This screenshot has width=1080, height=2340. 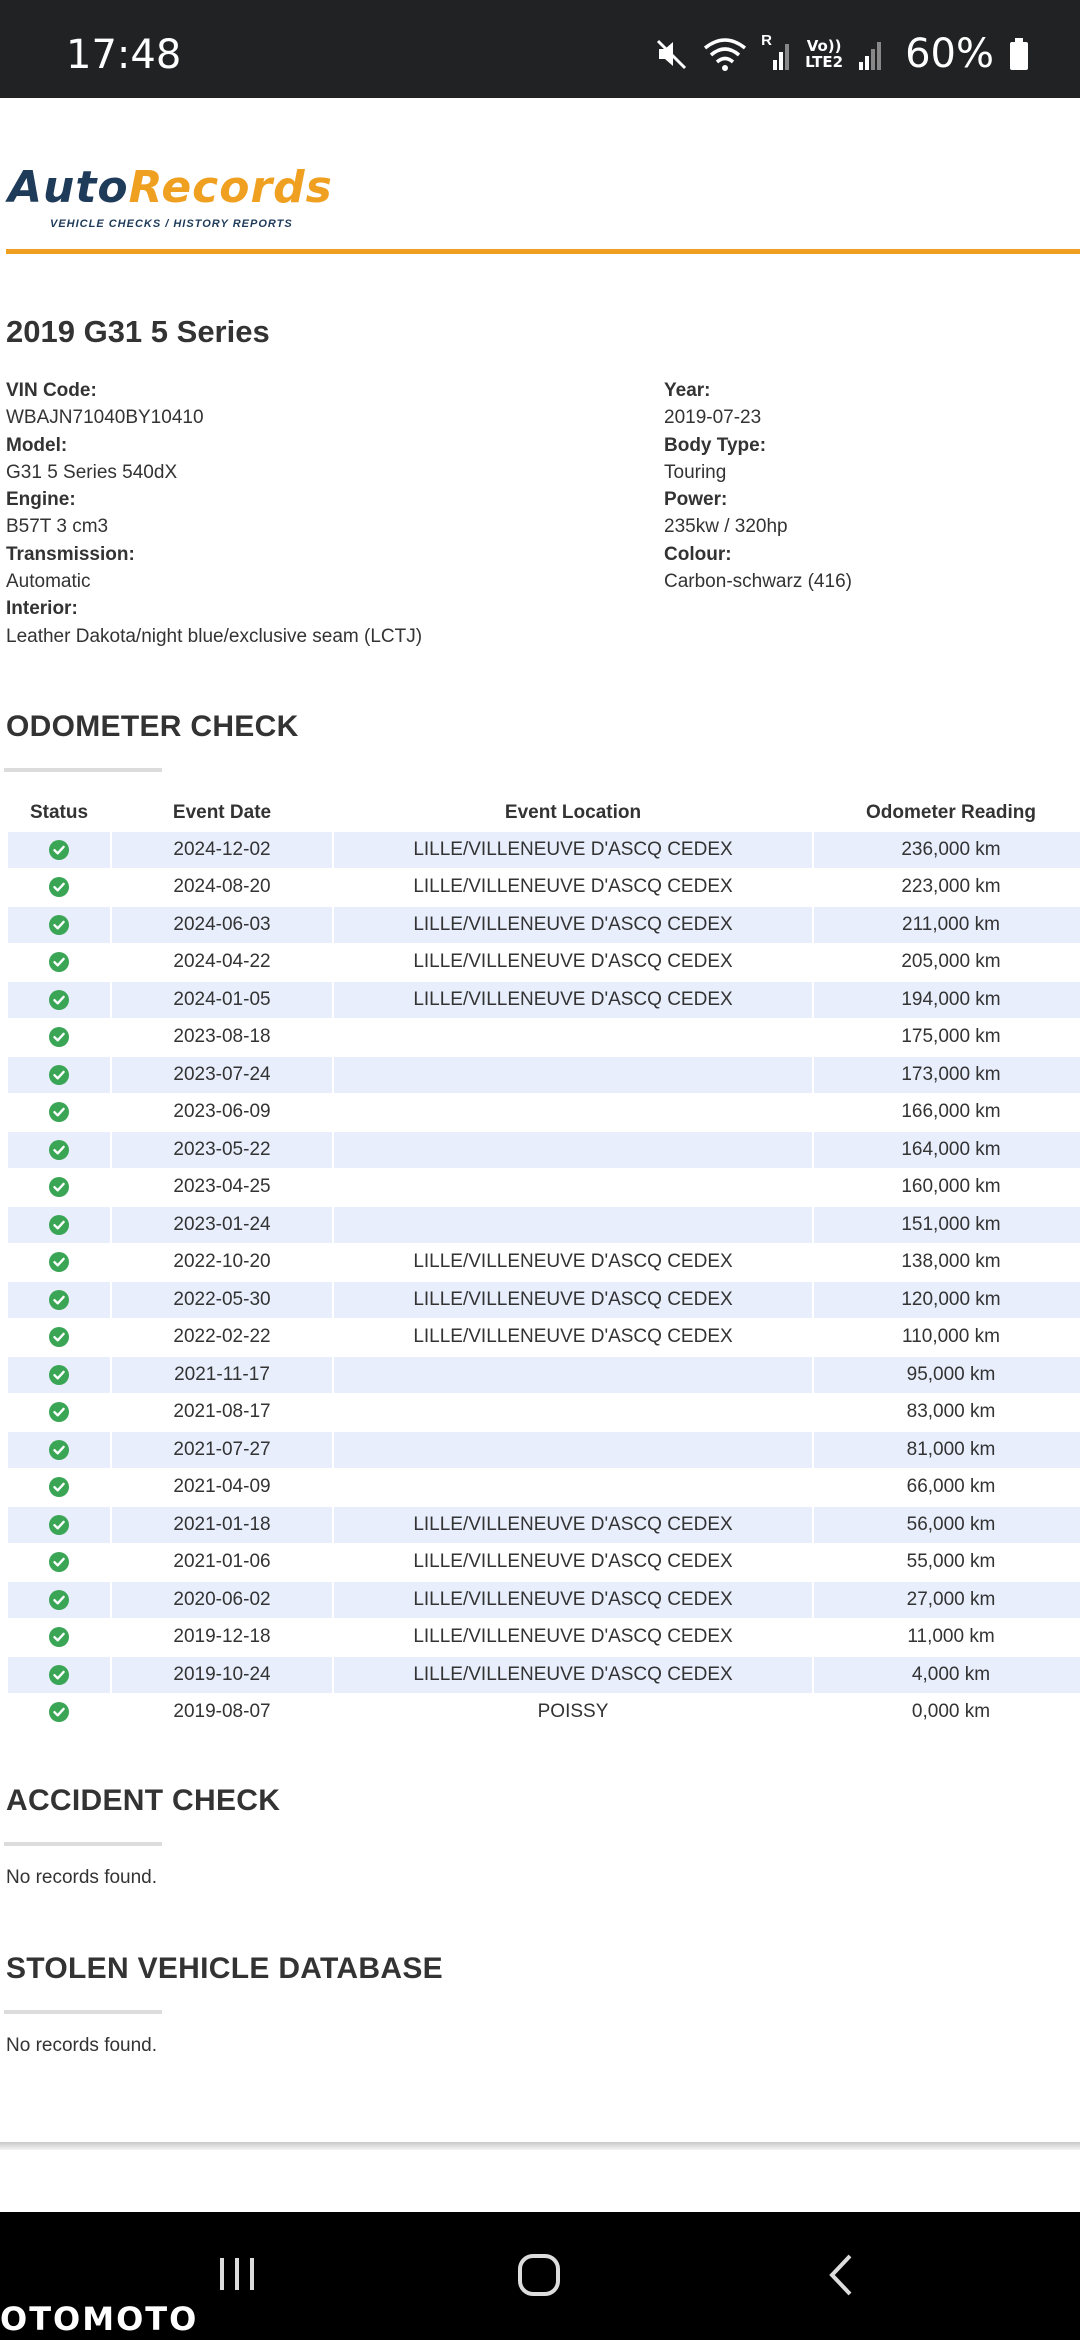 I want to click on stolen-no-records: No records found., so click(x=82, y=2045).